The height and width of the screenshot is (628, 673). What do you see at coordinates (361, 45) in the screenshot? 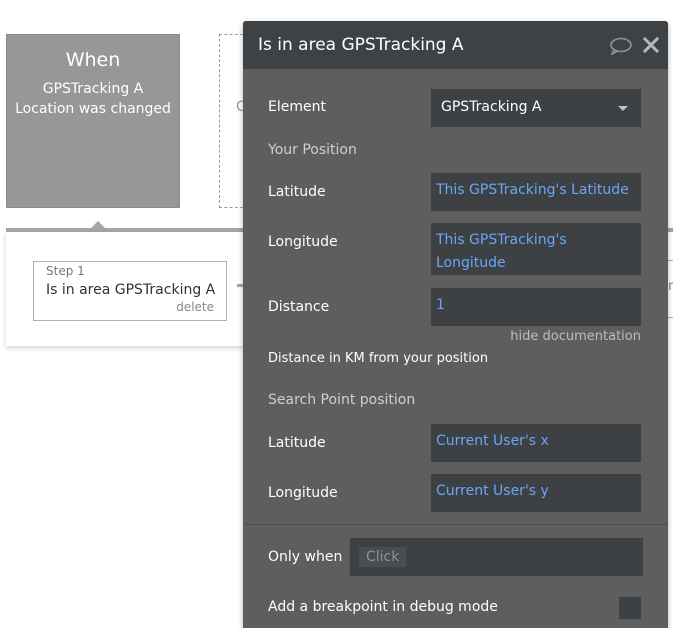
I see `panel-title: Is in area GPSTracking A` at bounding box center [361, 45].